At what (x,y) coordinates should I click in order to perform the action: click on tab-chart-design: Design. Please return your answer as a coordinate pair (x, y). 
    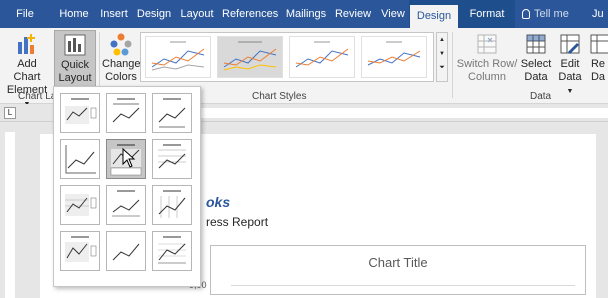
    Looking at the image, I should click on (434, 16).